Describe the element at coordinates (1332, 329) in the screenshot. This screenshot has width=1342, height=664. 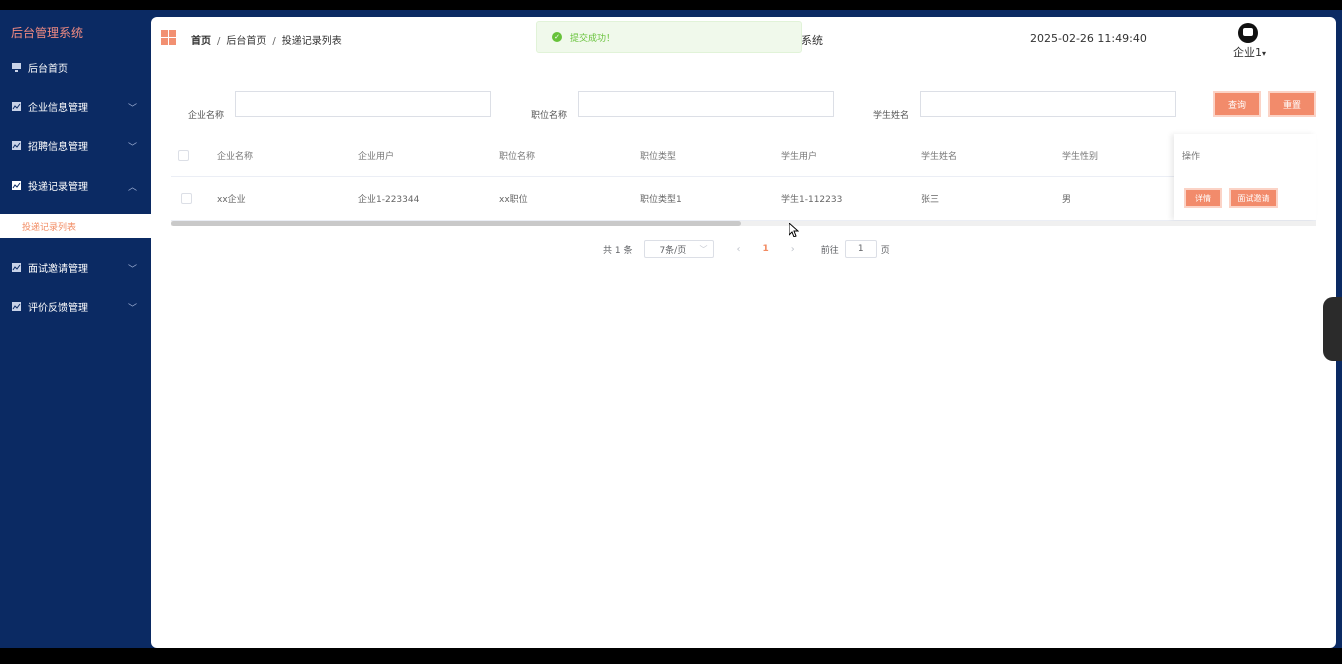
I see `side-drawer-handle` at that location.